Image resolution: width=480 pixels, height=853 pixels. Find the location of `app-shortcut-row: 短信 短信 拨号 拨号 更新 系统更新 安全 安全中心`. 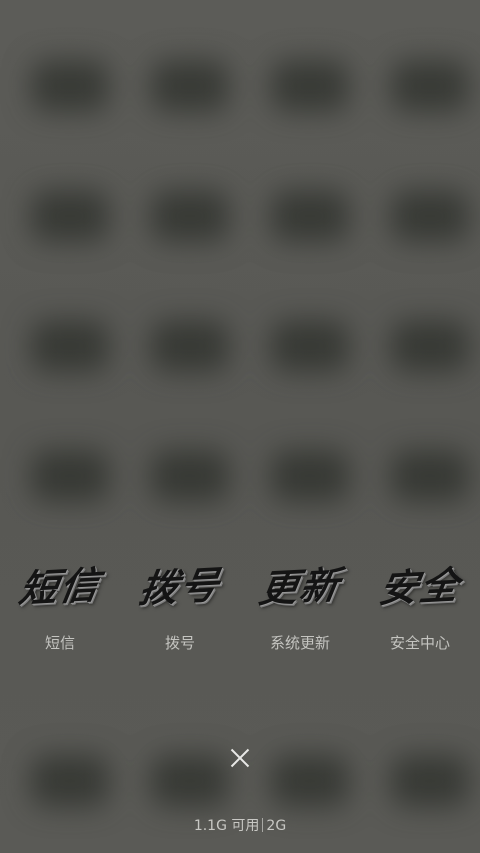

app-shortcut-row: 短信 短信 拨号 拨号 更新 系统更新 安全 安全中心 is located at coordinates (240, 610).